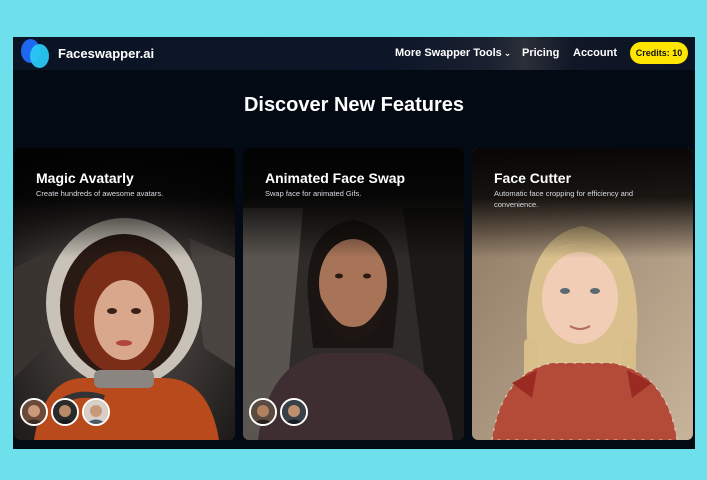 Image resolution: width=707 pixels, height=480 pixels. What do you see at coordinates (354, 105) in the screenshot?
I see `page-title: Discover New Features` at bounding box center [354, 105].